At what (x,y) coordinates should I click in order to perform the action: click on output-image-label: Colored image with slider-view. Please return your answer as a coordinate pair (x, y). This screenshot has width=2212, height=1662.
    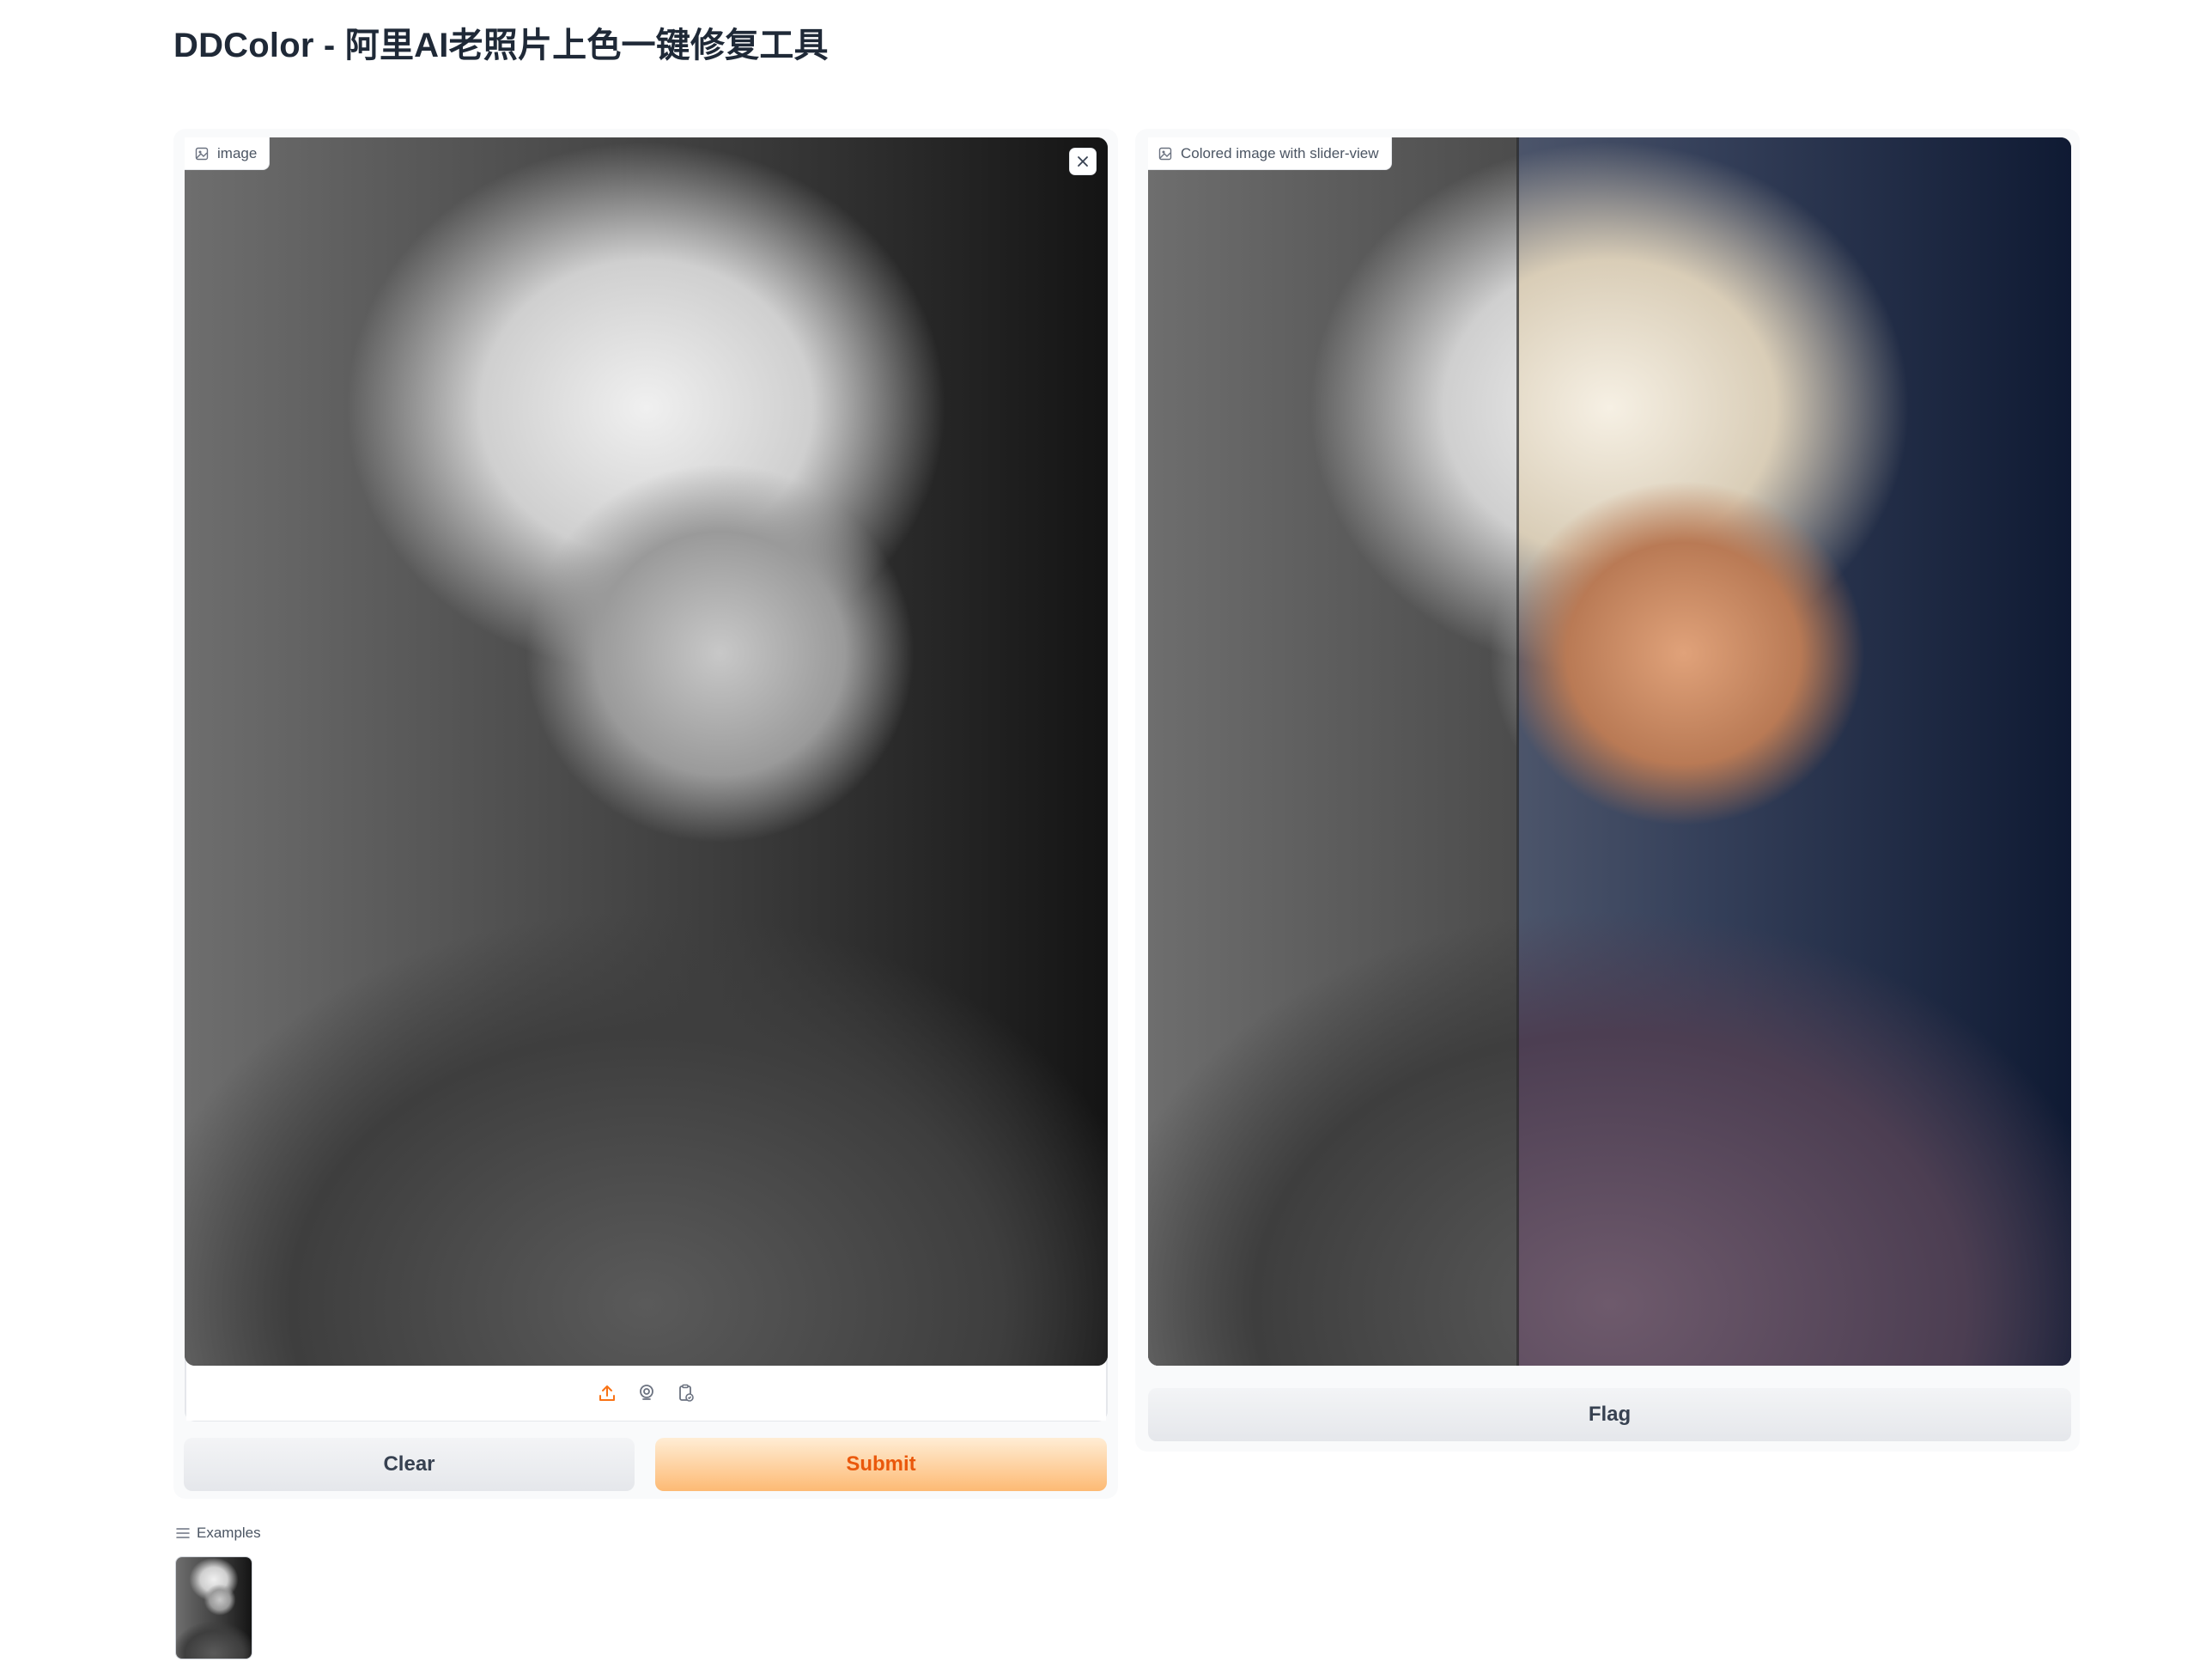
    Looking at the image, I should click on (1270, 153).